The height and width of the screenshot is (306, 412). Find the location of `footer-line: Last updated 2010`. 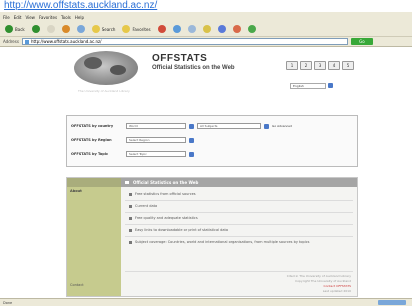

footer-line: Last updated 2010 is located at coordinates (336, 291).